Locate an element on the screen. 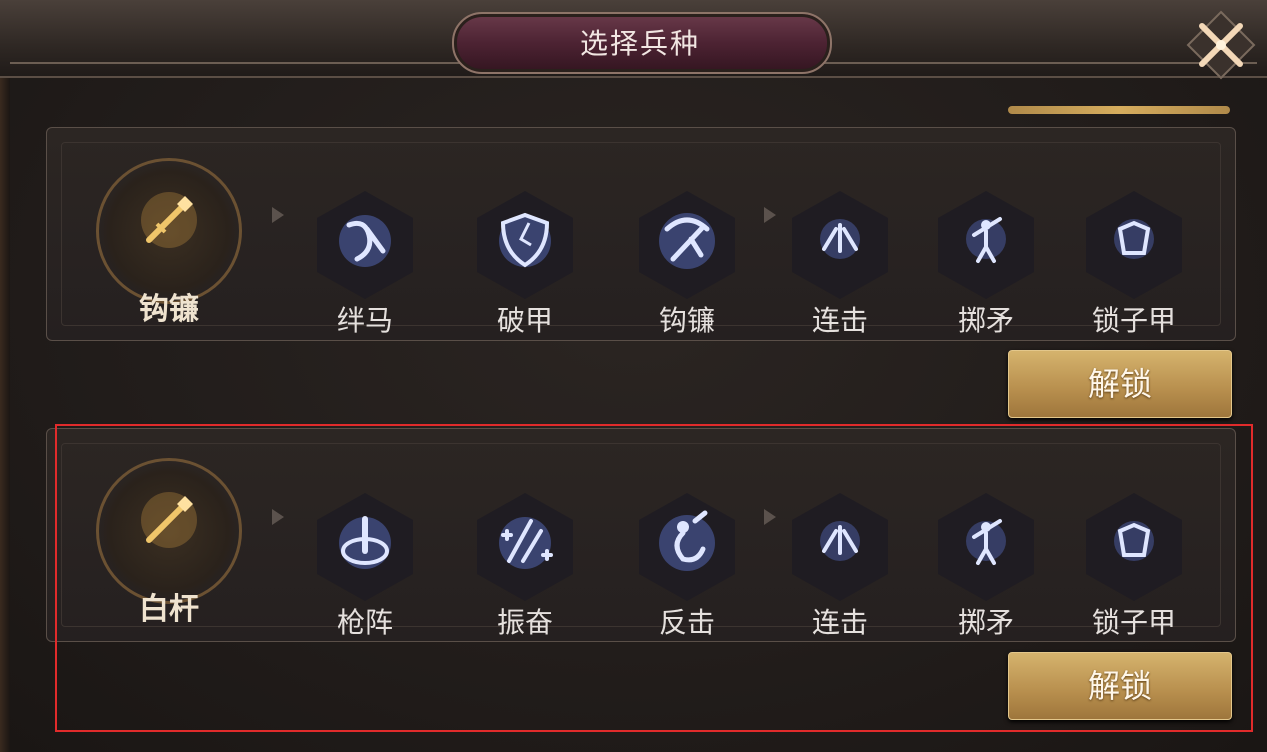  close-button is located at coordinates (1221, 45).